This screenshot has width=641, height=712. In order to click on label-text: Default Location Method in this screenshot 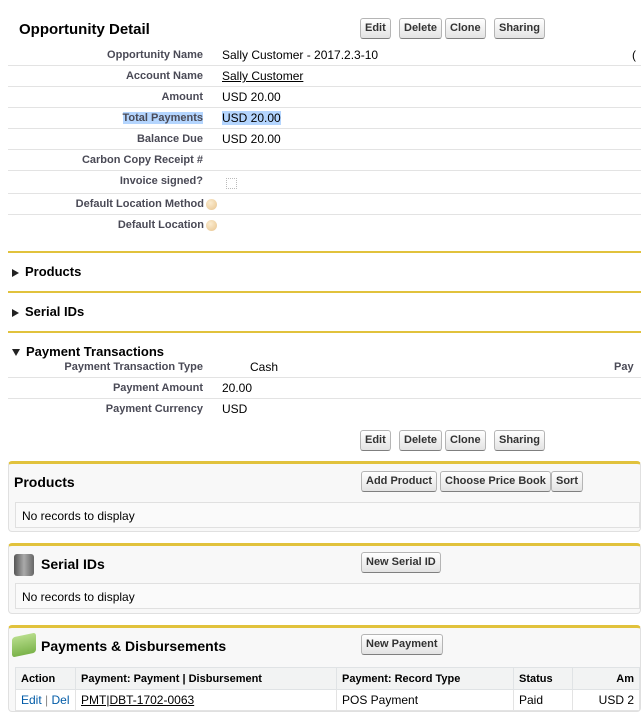, I will do `click(139, 204)`.